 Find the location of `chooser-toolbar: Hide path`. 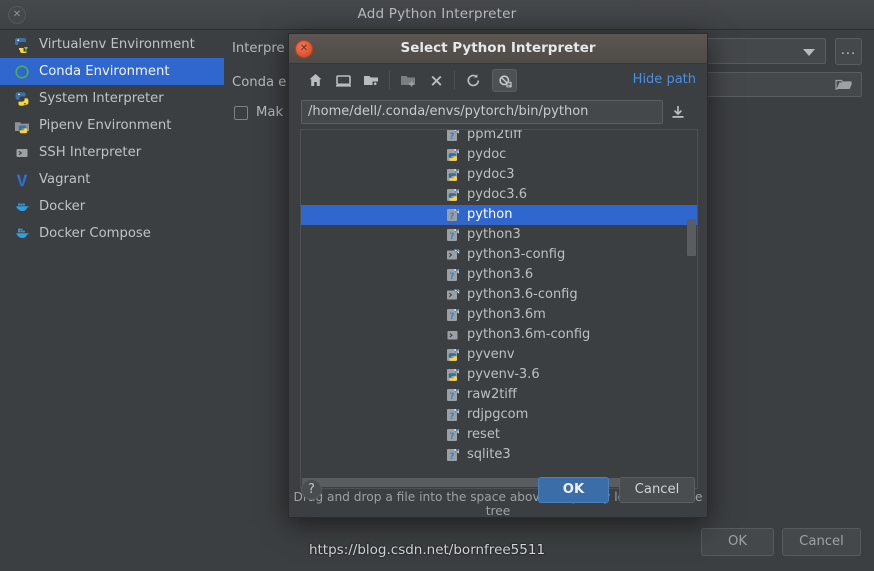

chooser-toolbar: Hide path is located at coordinates (498, 80).